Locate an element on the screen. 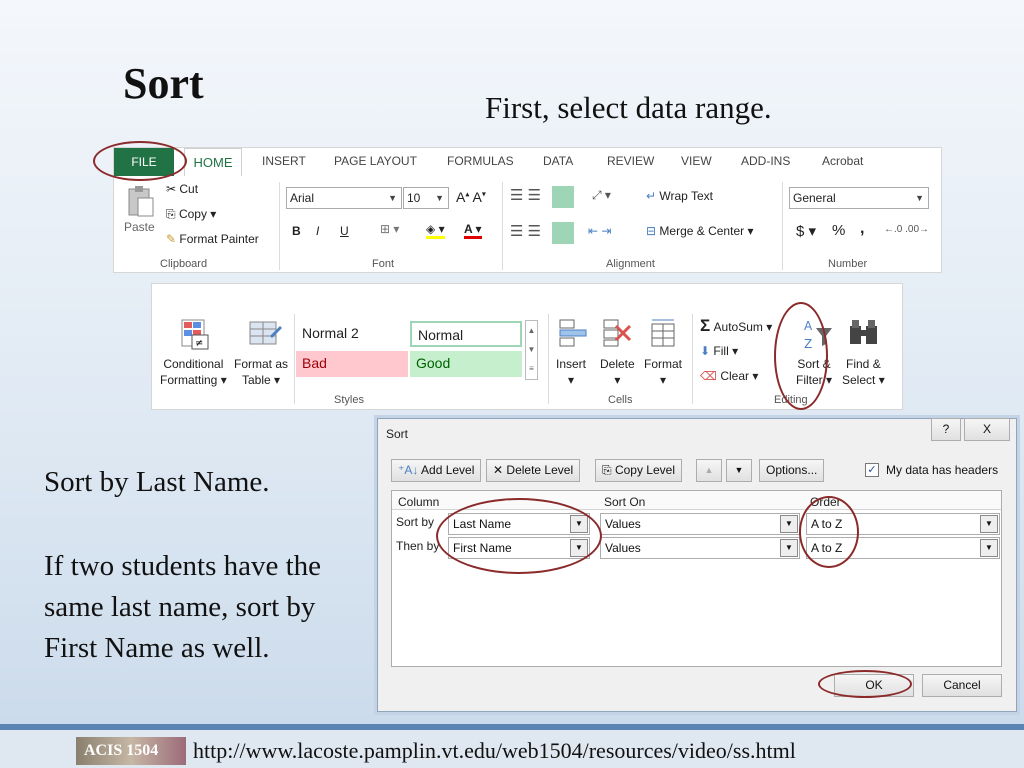 The image size is (1024, 768). headers-checkbox: ✓ is located at coordinates (872, 470).